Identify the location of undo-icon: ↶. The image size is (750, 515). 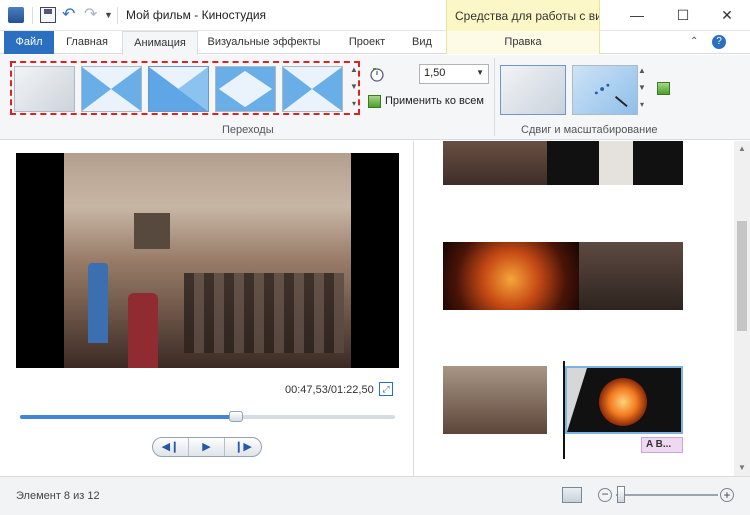
(70, 15).